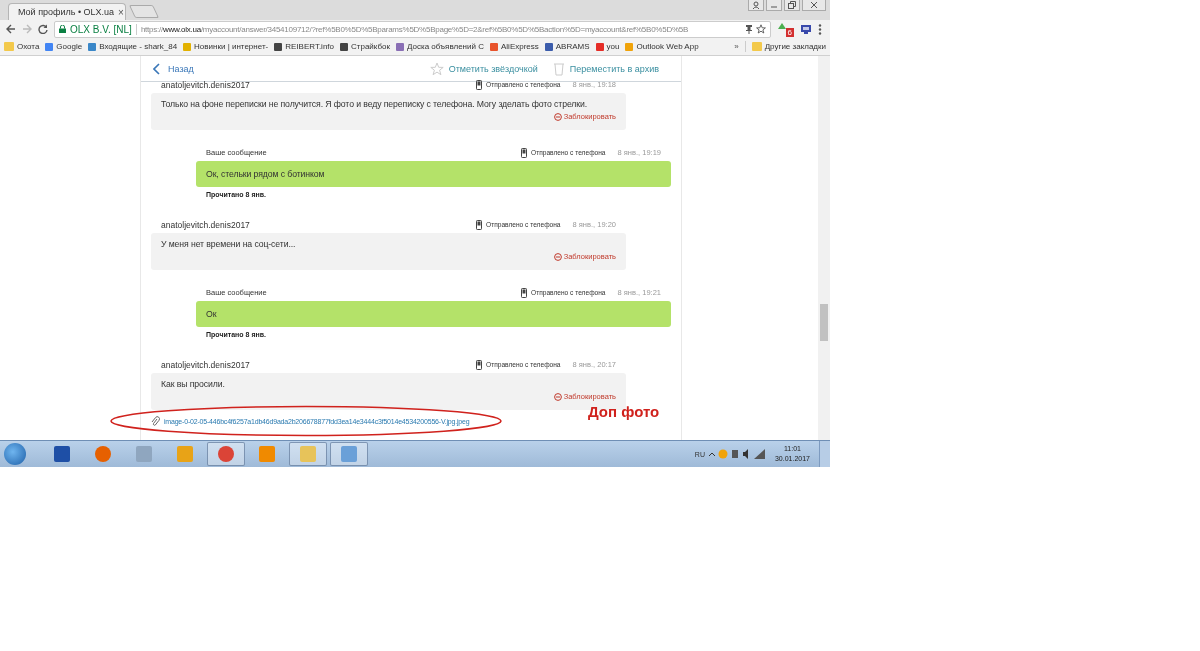  Describe the element at coordinates (782, 26) in the screenshot. I see `triangle-icon` at that location.